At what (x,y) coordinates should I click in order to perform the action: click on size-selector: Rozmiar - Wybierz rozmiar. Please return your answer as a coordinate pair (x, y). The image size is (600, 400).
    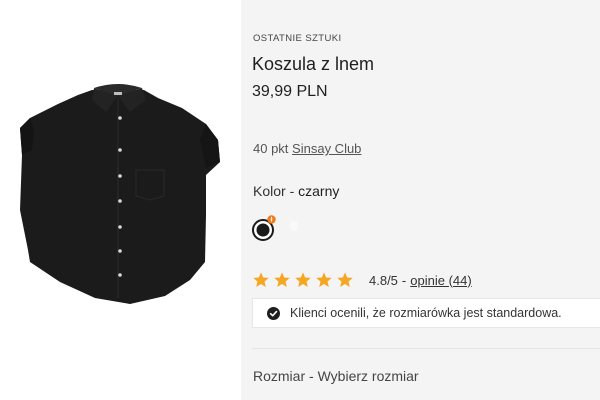
    Looking at the image, I should click on (336, 376).